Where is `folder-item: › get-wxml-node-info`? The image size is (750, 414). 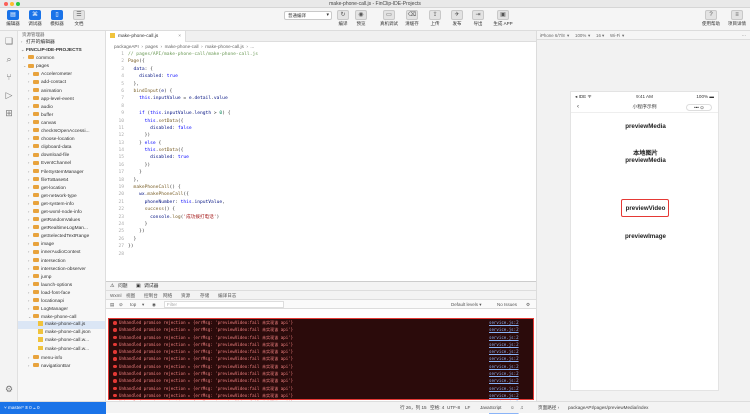 folder-item: › get-wxml-node-info is located at coordinates (61, 212).